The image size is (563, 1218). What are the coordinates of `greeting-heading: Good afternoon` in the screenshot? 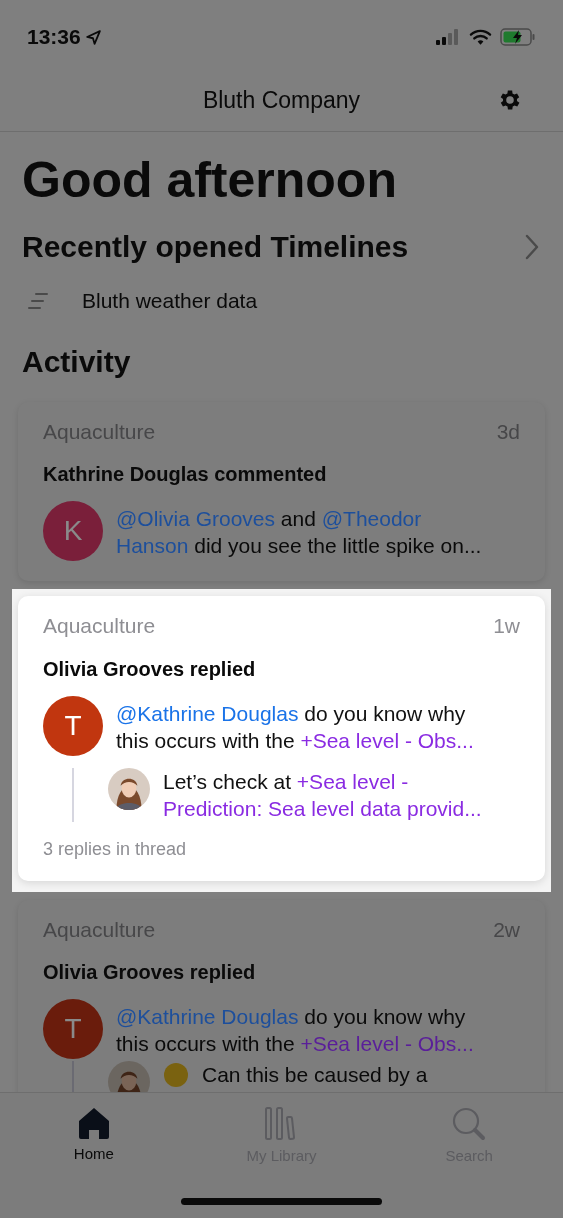 It's located at (209, 180).